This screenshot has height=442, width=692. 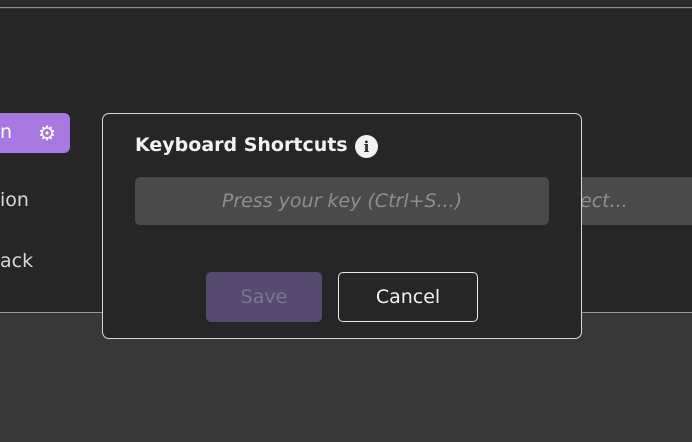 I want to click on info-icon-glyph: i, so click(x=366, y=146).